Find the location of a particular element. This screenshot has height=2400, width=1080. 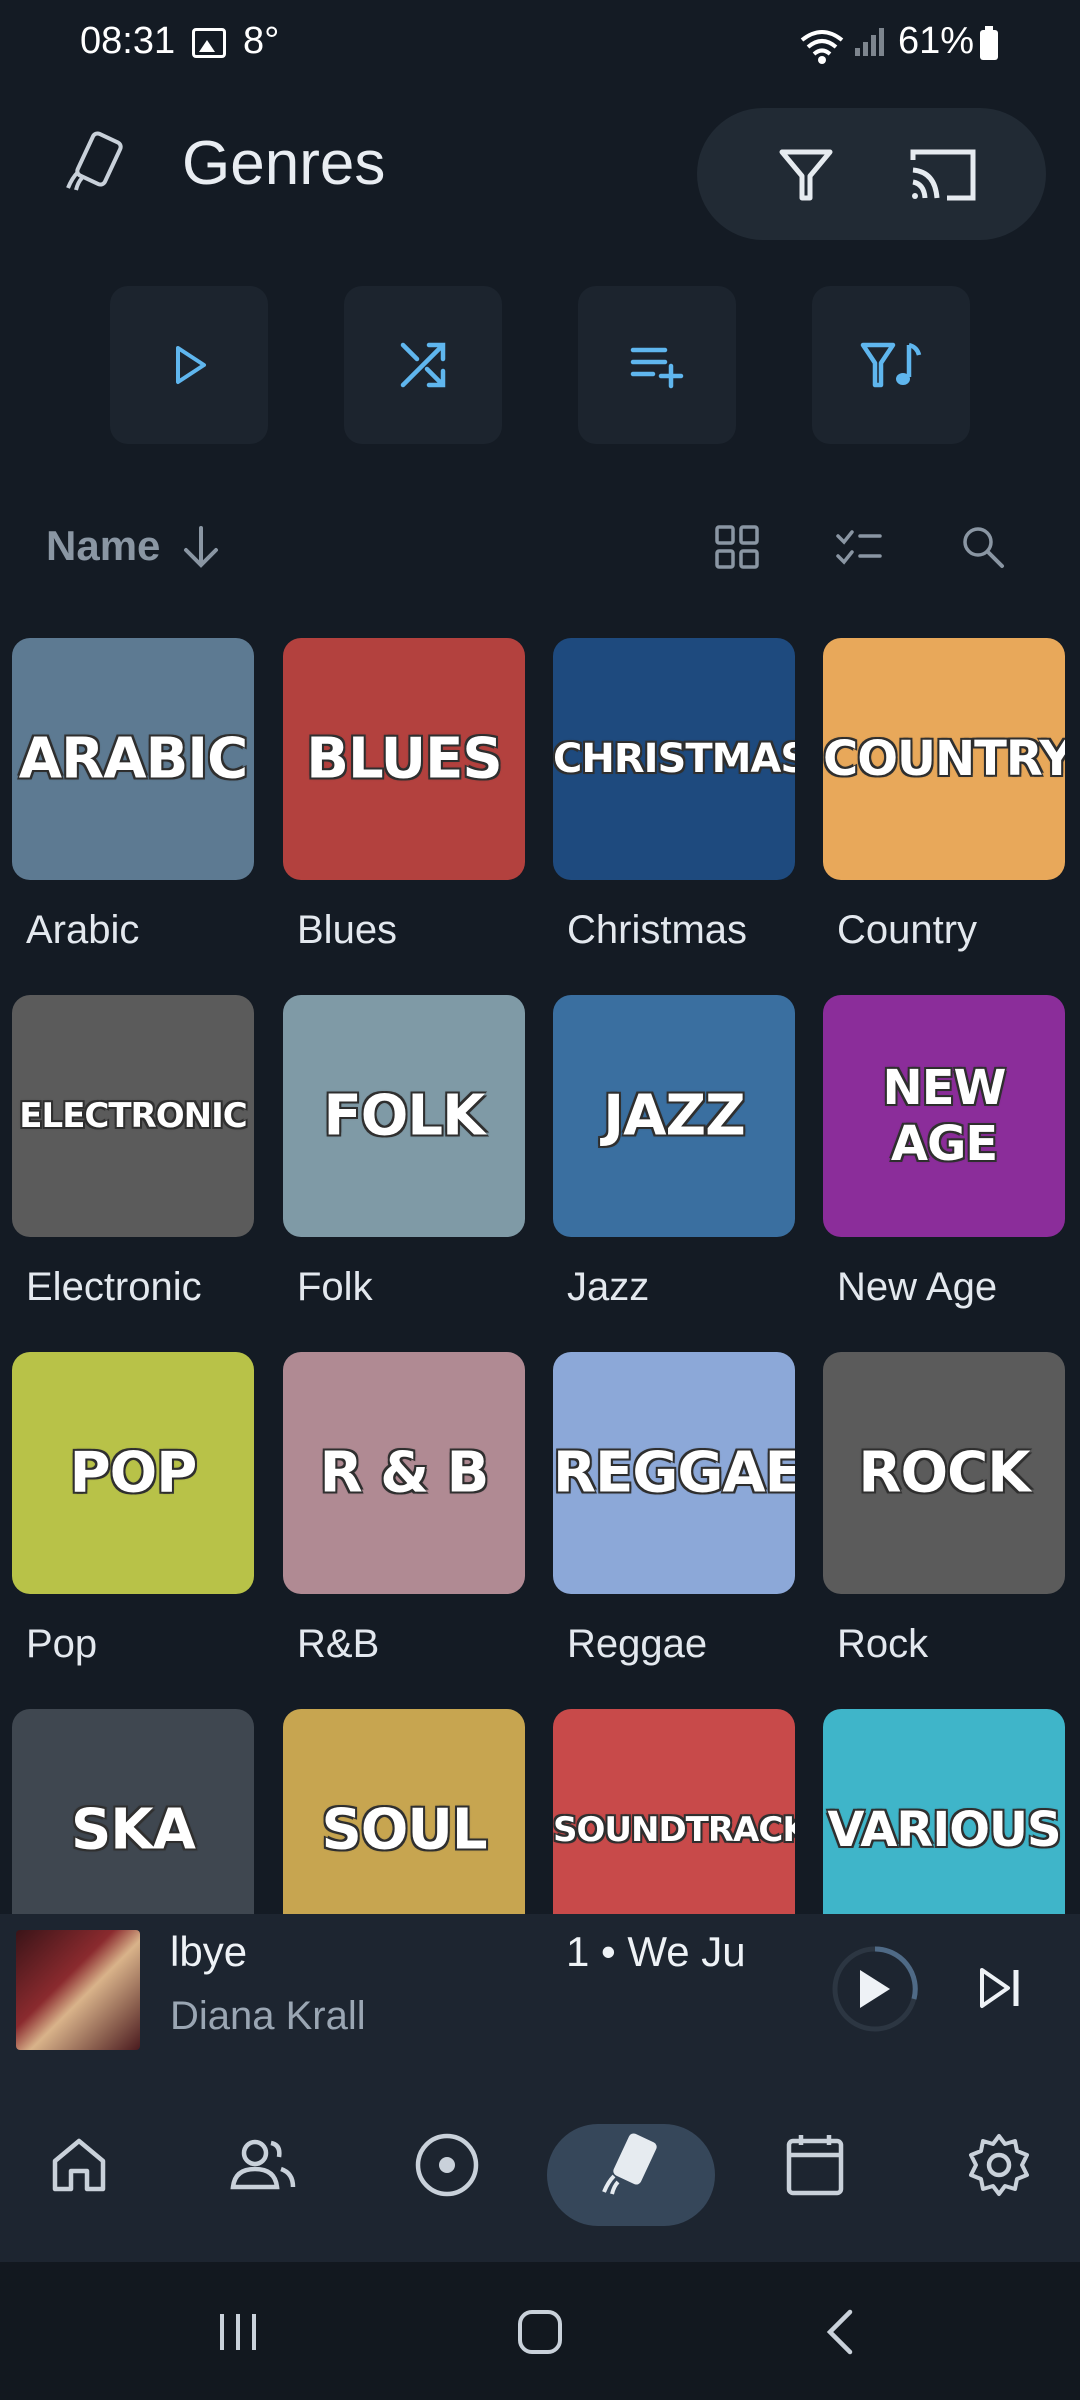

genre-tile: VARIOUS is located at coordinates (944, 1811).